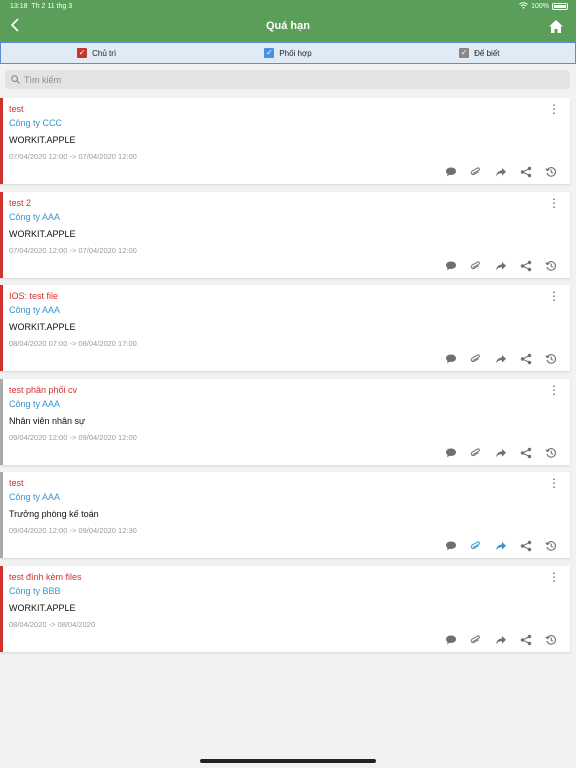  What do you see at coordinates (540, 6) in the screenshot?
I see `battery-percent: 100%` at bounding box center [540, 6].